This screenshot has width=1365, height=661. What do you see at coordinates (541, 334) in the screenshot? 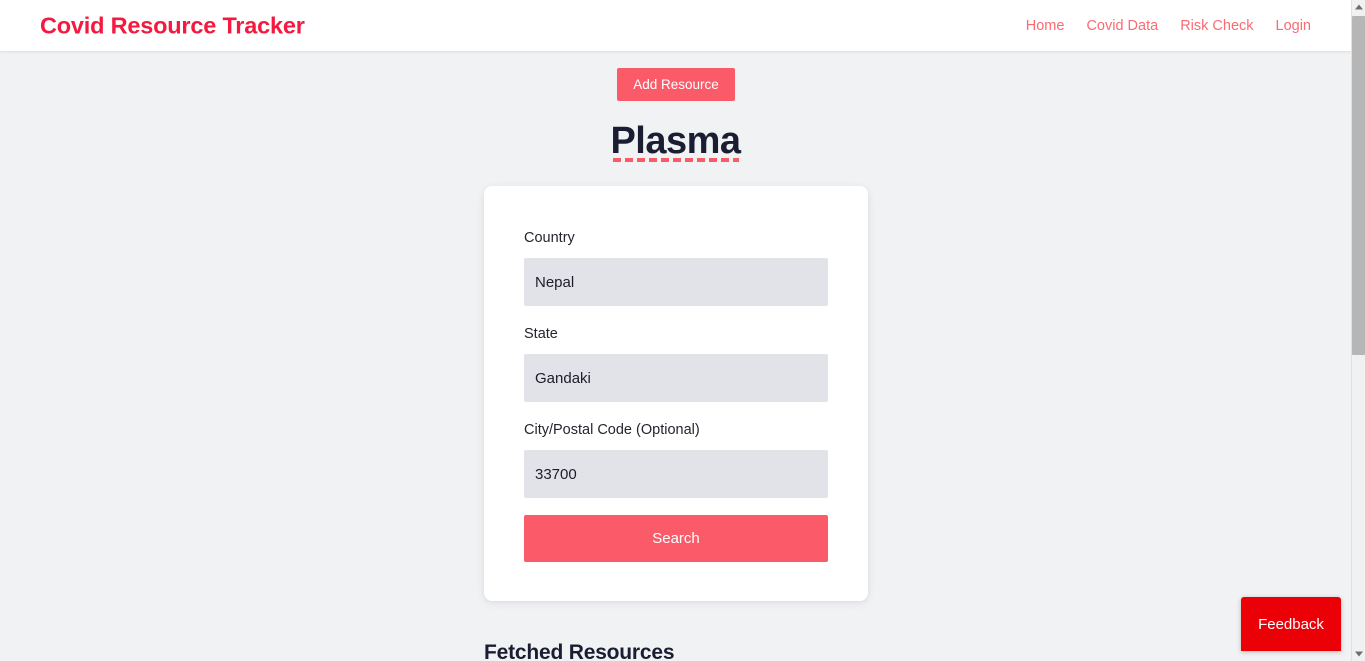
I see `state-label: State` at bounding box center [541, 334].